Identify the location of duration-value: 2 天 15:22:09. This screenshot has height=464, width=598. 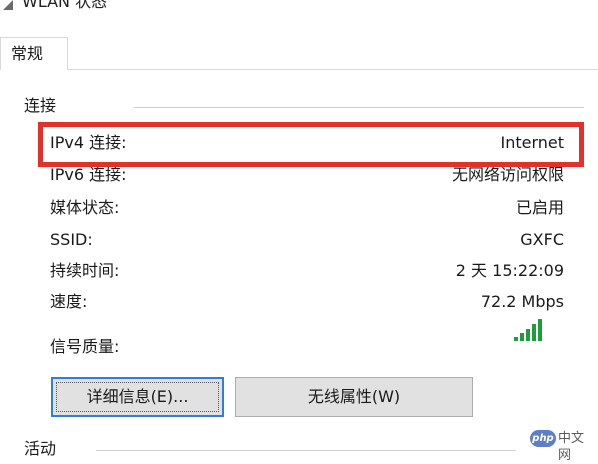
(509, 270).